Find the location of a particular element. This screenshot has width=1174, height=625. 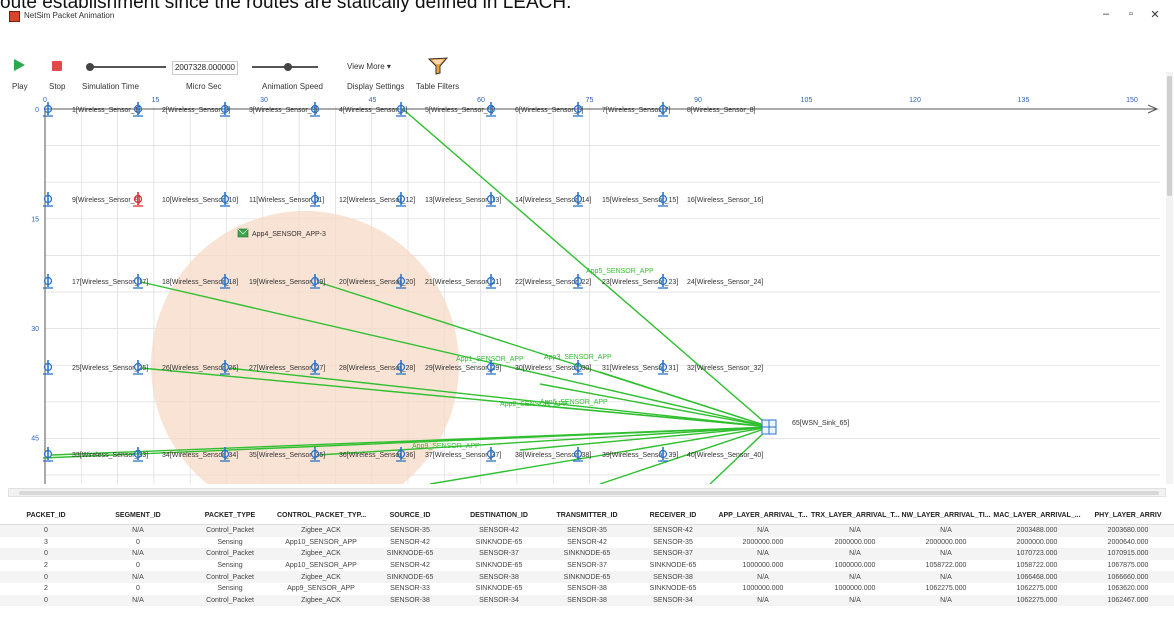

column-header: PHY_LAYER_ARRIV is located at coordinates (1128, 515).